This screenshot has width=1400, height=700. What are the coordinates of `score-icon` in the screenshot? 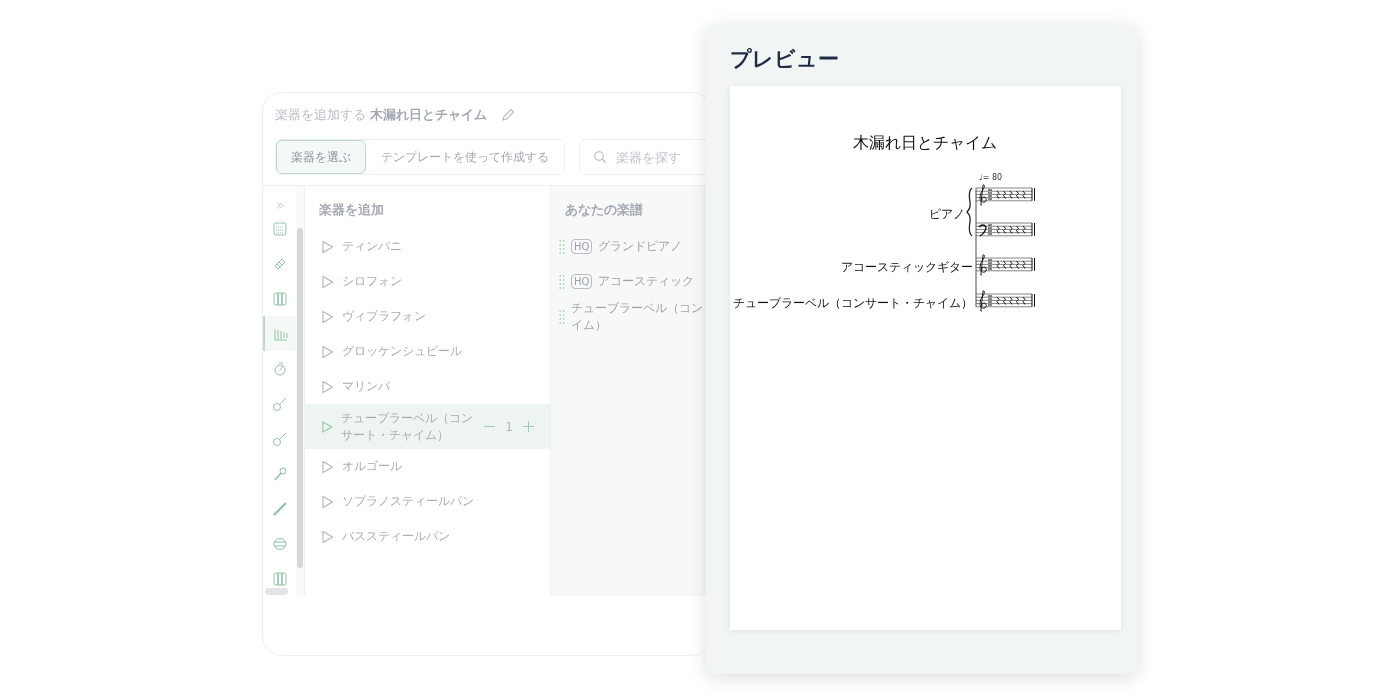 It's located at (279, 228).